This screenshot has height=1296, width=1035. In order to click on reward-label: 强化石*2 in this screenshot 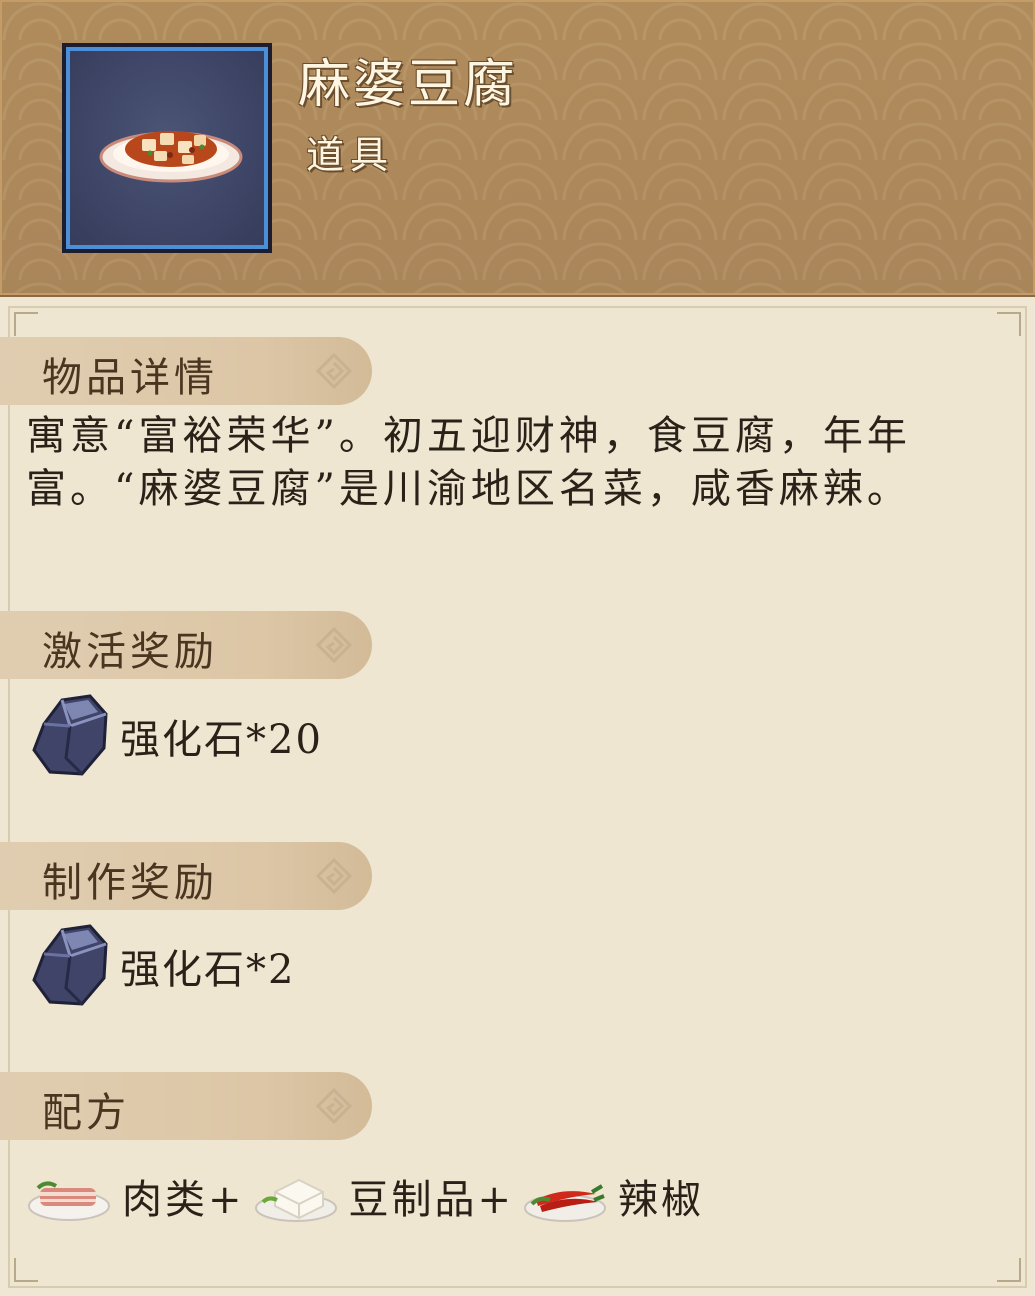, I will do `click(208, 970)`.